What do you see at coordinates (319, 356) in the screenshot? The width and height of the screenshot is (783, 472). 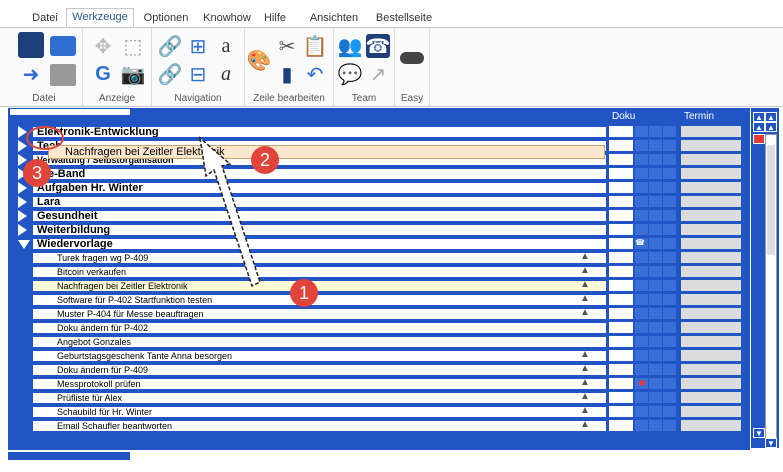 I see `task-row: Geburtstagsgeschenk Tante Anna besorgen` at bounding box center [319, 356].